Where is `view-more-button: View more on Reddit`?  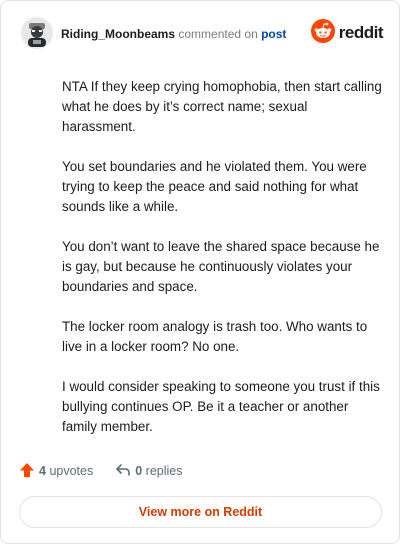
view-more-button: View more on Reddit is located at coordinates (200, 512).